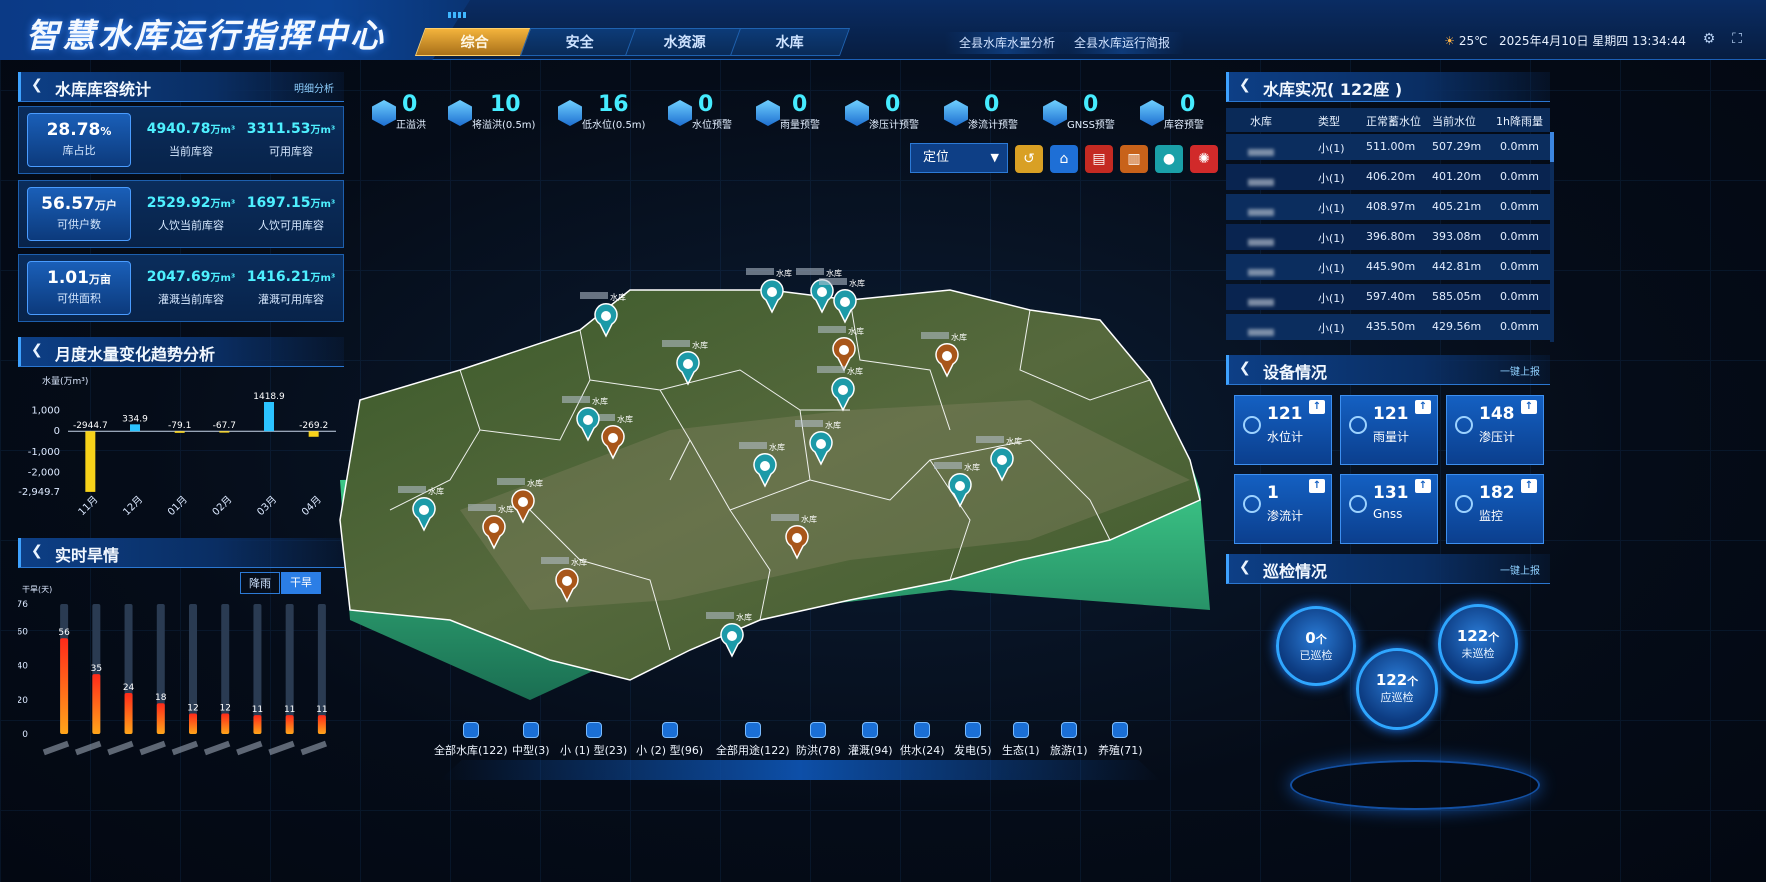 The height and width of the screenshot is (882, 1766). What do you see at coordinates (712, 125) in the screenshot?
I see `alarm-label: 水位预警` at bounding box center [712, 125].